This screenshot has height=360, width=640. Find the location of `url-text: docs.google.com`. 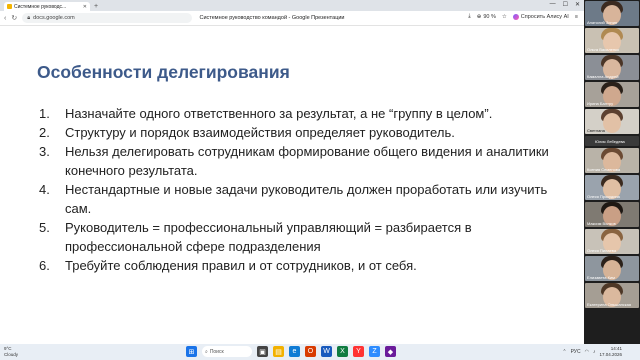

url-text: docs.google.com is located at coordinates (54, 18).